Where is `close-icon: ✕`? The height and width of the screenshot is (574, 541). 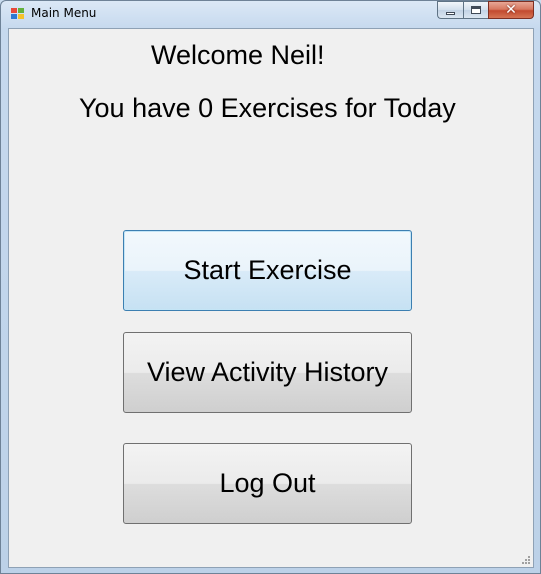
close-icon: ✕ is located at coordinates (511, 10).